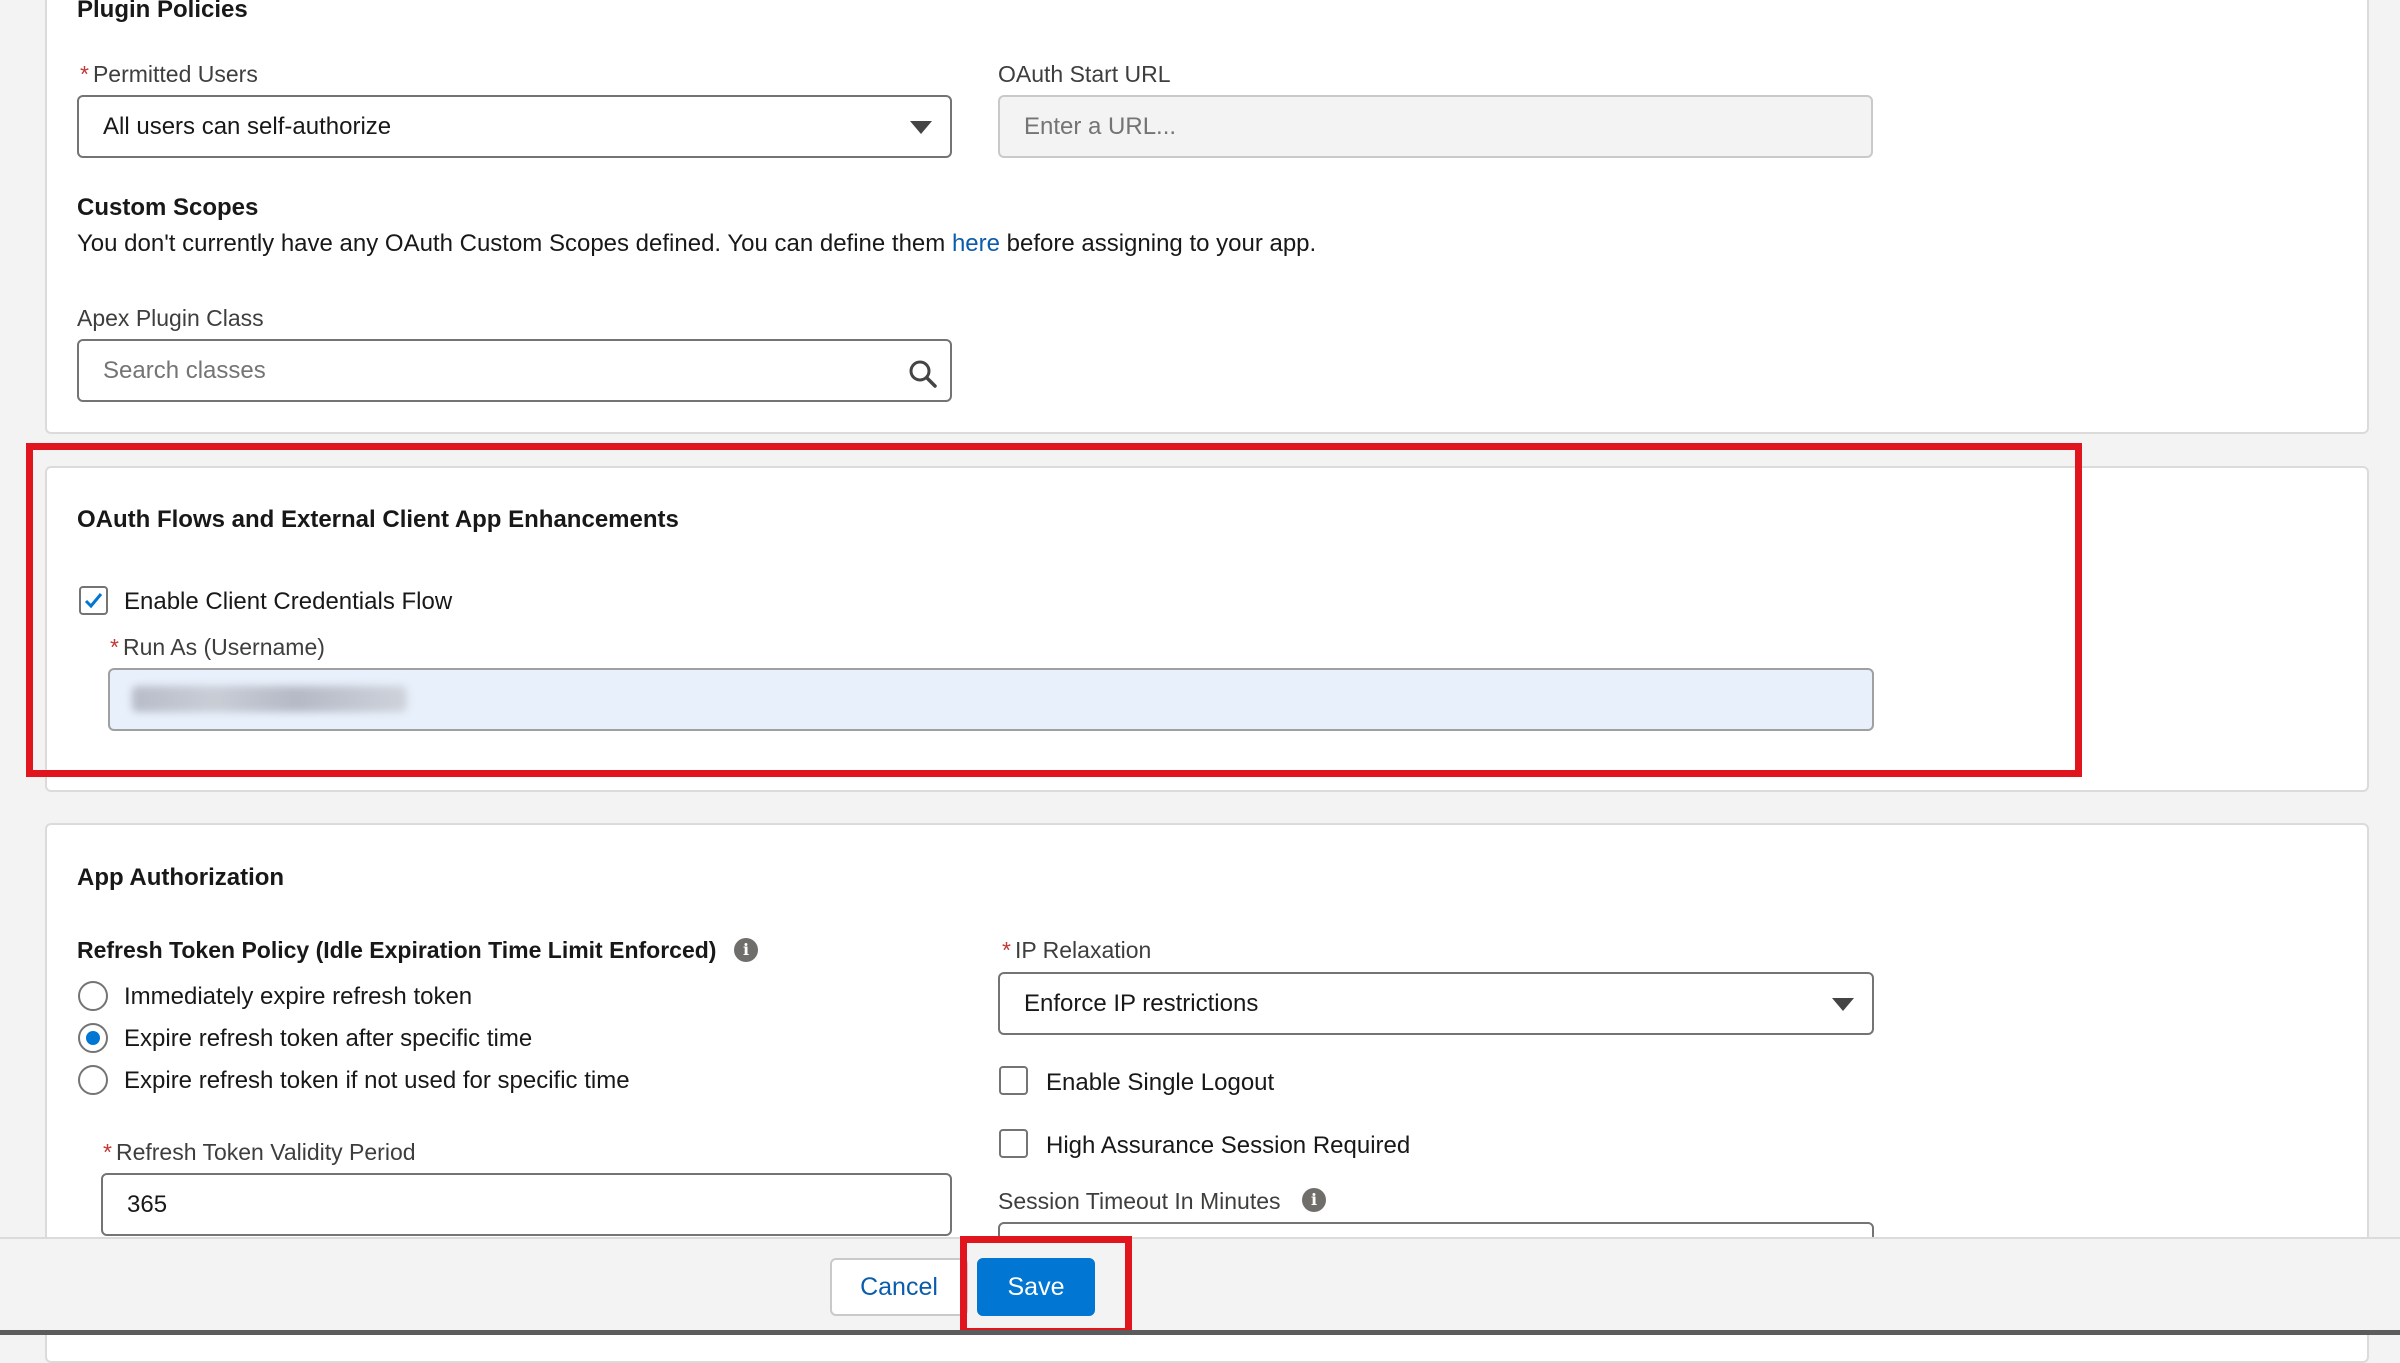  Describe the element at coordinates (923, 374) in the screenshot. I see `search-icon` at that location.